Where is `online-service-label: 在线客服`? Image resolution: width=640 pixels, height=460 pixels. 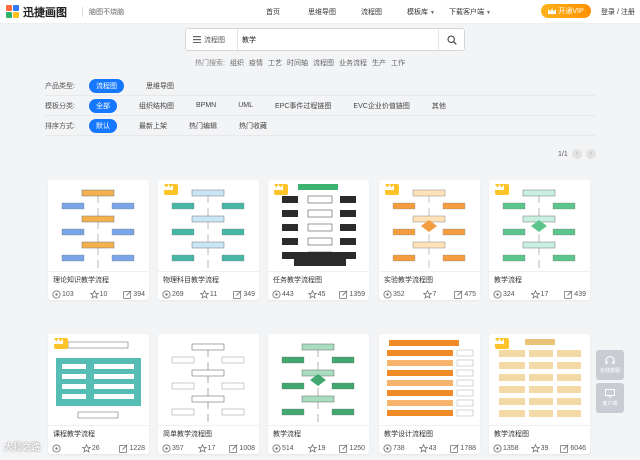 online-service-label: 在线客服 is located at coordinates (609, 371).